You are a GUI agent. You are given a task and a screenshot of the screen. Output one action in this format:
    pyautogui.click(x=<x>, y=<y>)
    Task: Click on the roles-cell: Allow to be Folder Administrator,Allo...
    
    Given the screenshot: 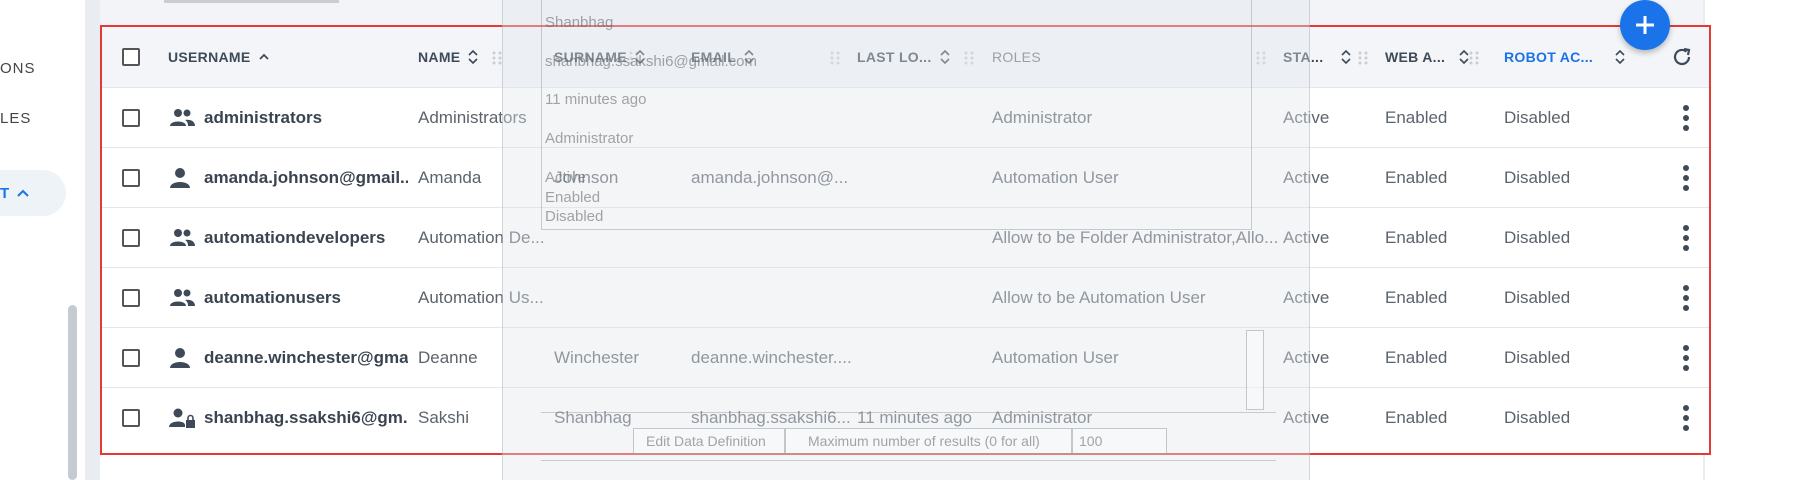 What is the action you would take?
    pyautogui.click(x=1134, y=237)
    